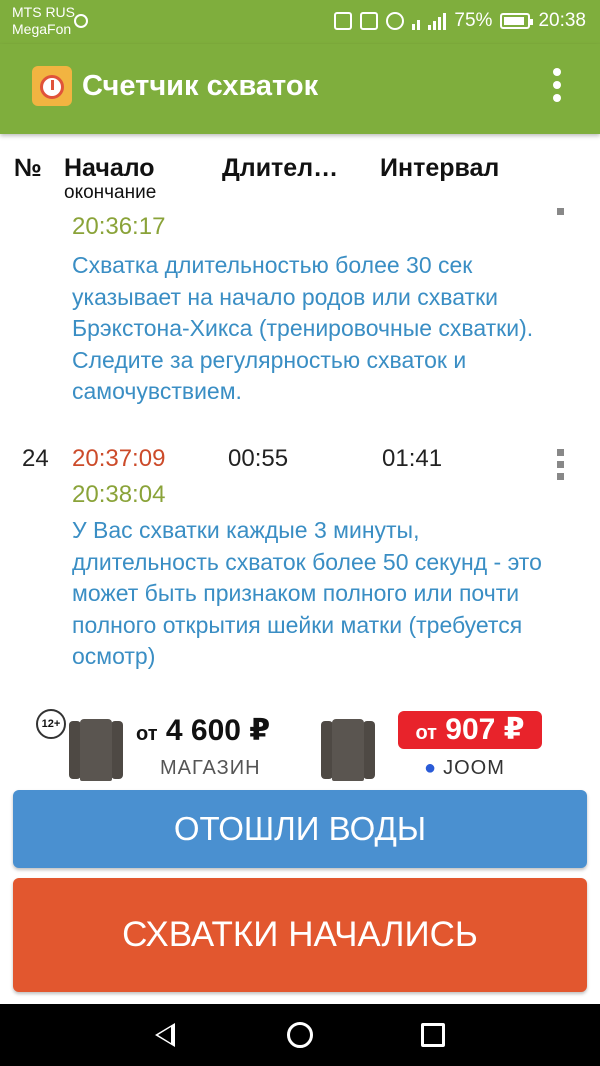 This screenshot has width=600, height=1066. What do you see at coordinates (474, 768) in the screenshot?
I see `ad-brand-label: JOOM` at bounding box center [474, 768].